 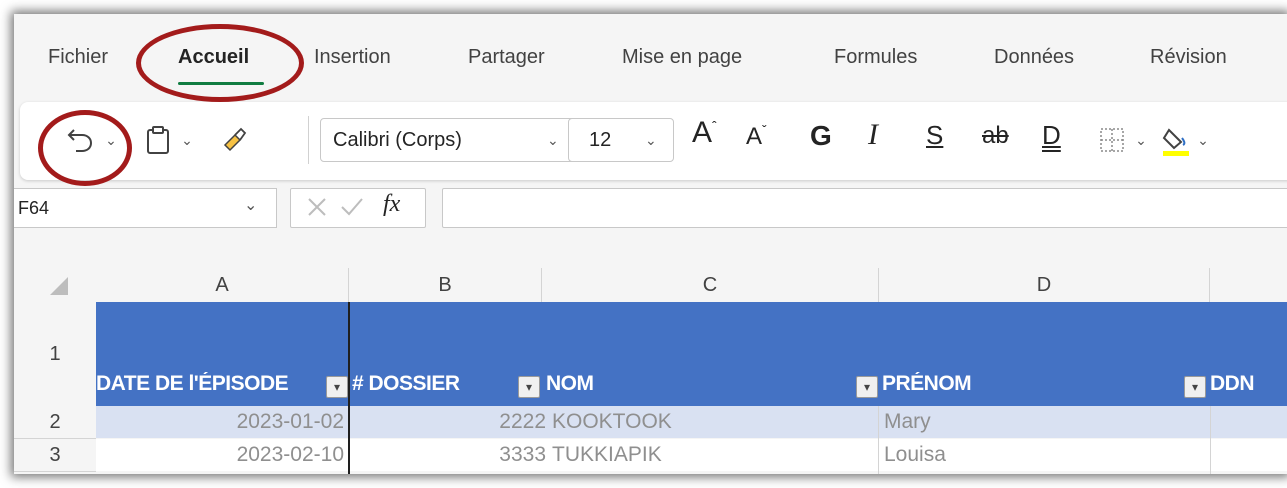 What do you see at coordinates (55, 455) in the screenshot?
I see `row-header-3: 3` at bounding box center [55, 455].